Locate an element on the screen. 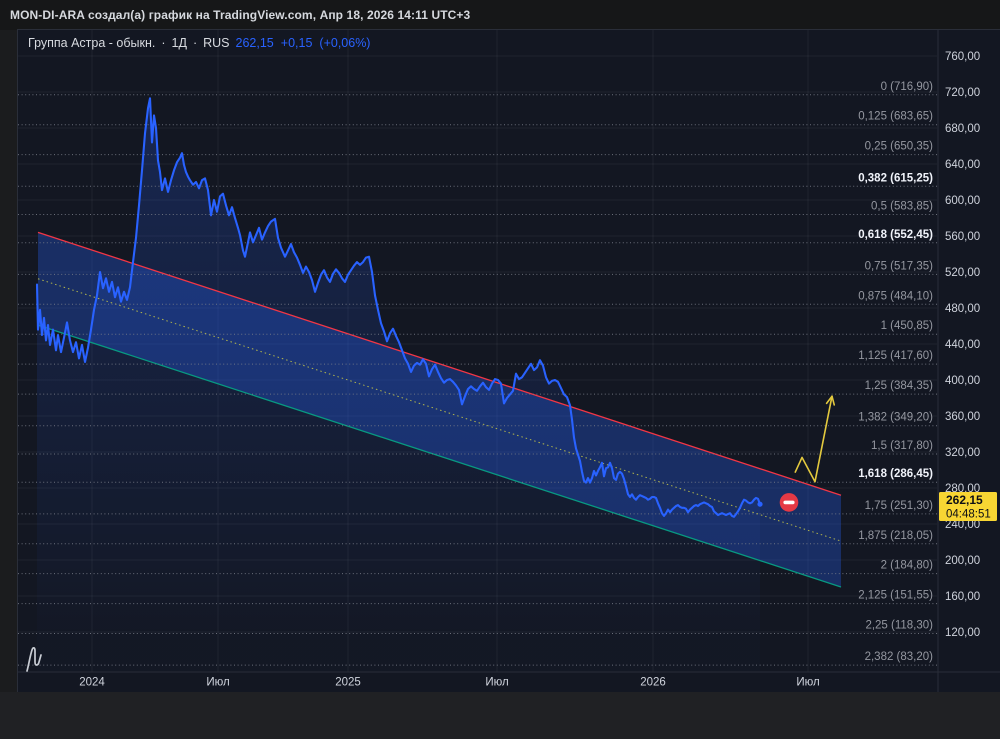  last-price-value: 262,15 is located at coordinates (254, 43).